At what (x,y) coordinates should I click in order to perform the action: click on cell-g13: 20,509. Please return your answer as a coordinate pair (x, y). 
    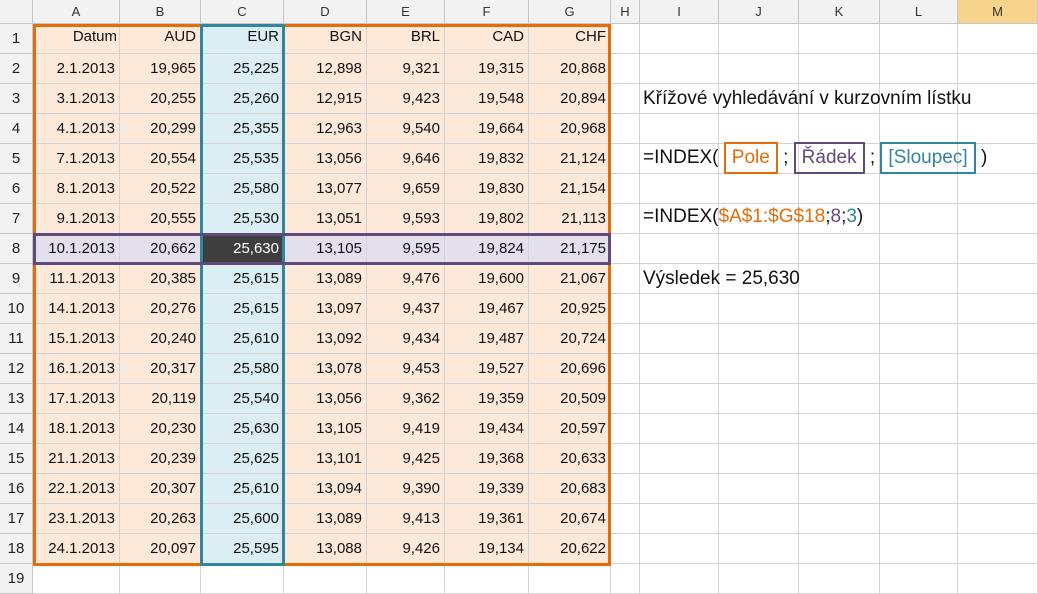
    Looking at the image, I should click on (570, 399).